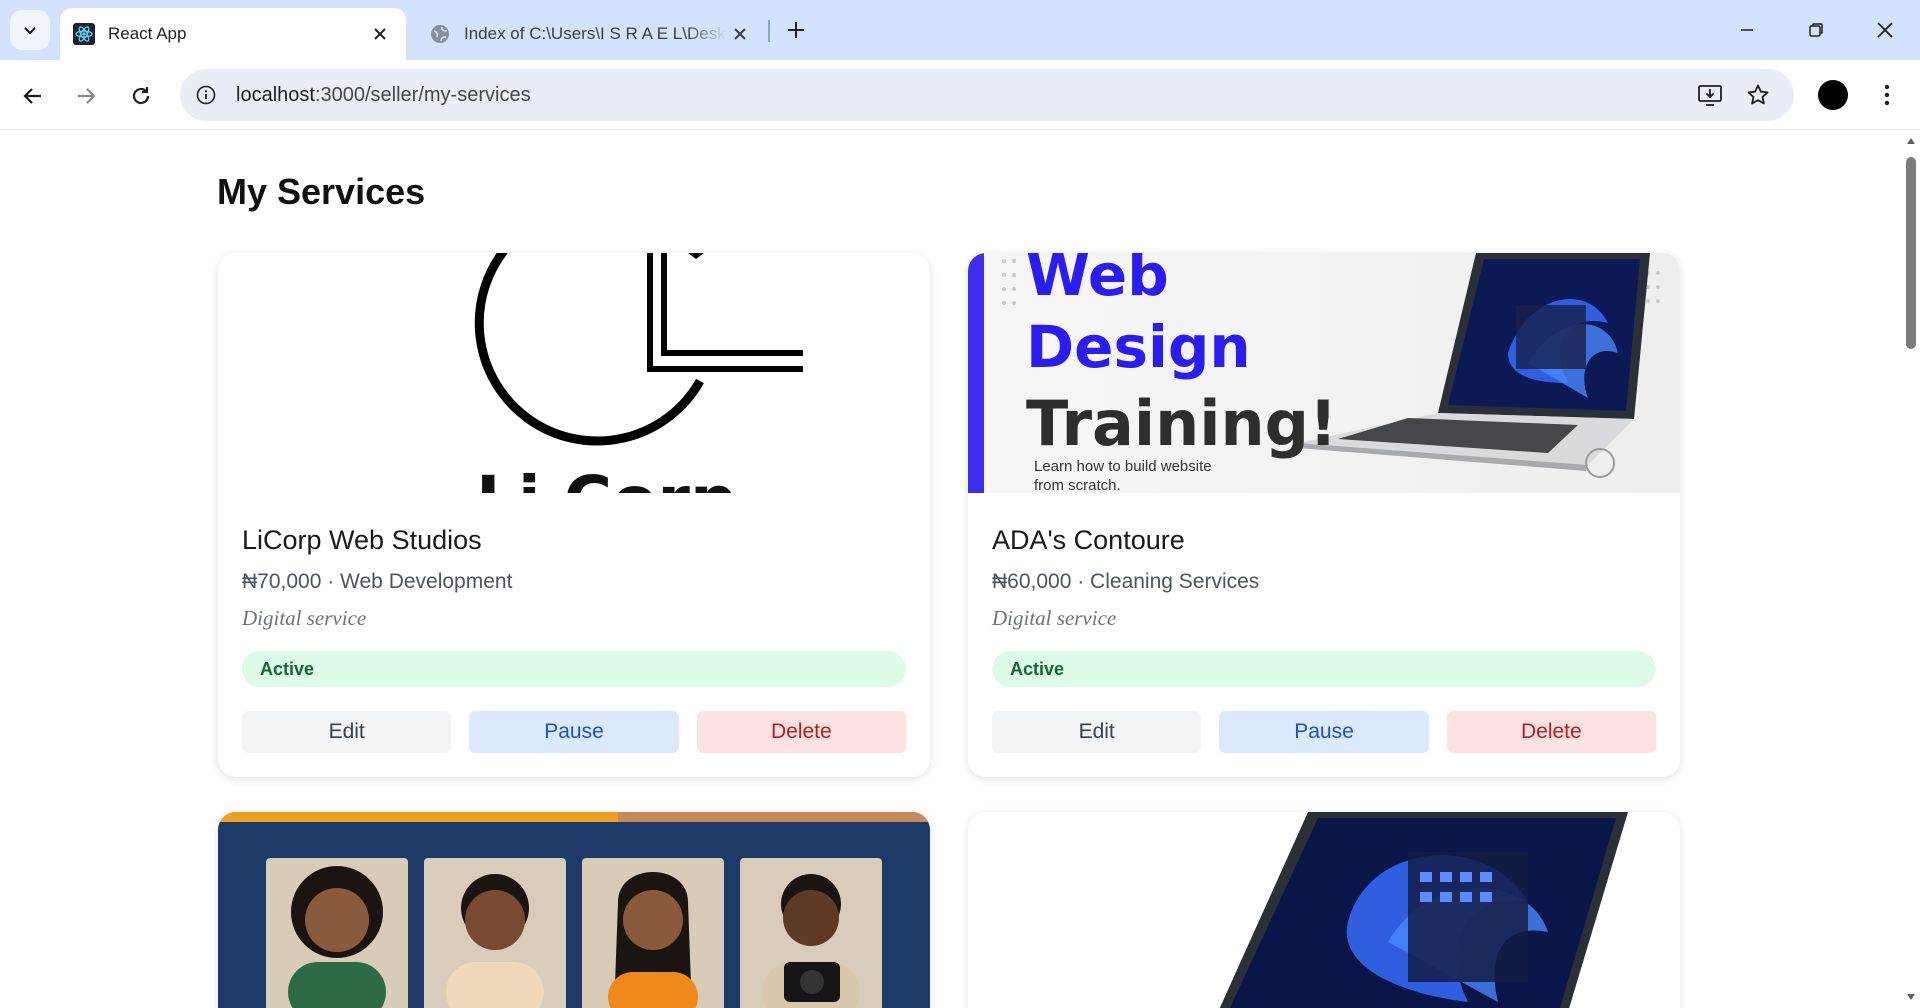 The image size is (1920, 1008). What do you see at coordinates (1911, 141) in the screenshot?
I see `scroll-up-icon` at bounding box center [1911, 141].